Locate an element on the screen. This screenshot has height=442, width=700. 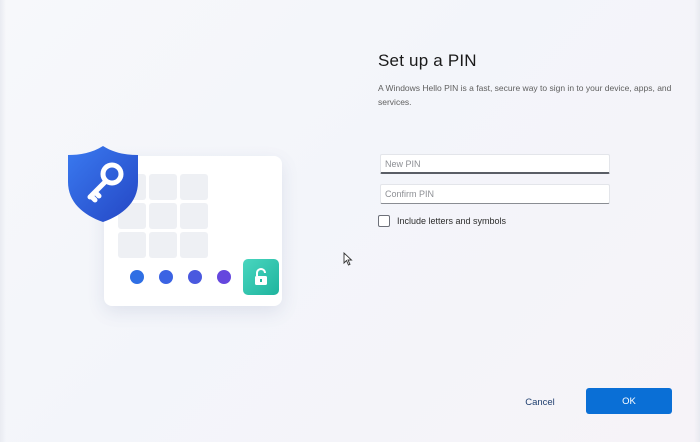
include-letters-label: Include letters and symbols is located at coordinates (452, 221).